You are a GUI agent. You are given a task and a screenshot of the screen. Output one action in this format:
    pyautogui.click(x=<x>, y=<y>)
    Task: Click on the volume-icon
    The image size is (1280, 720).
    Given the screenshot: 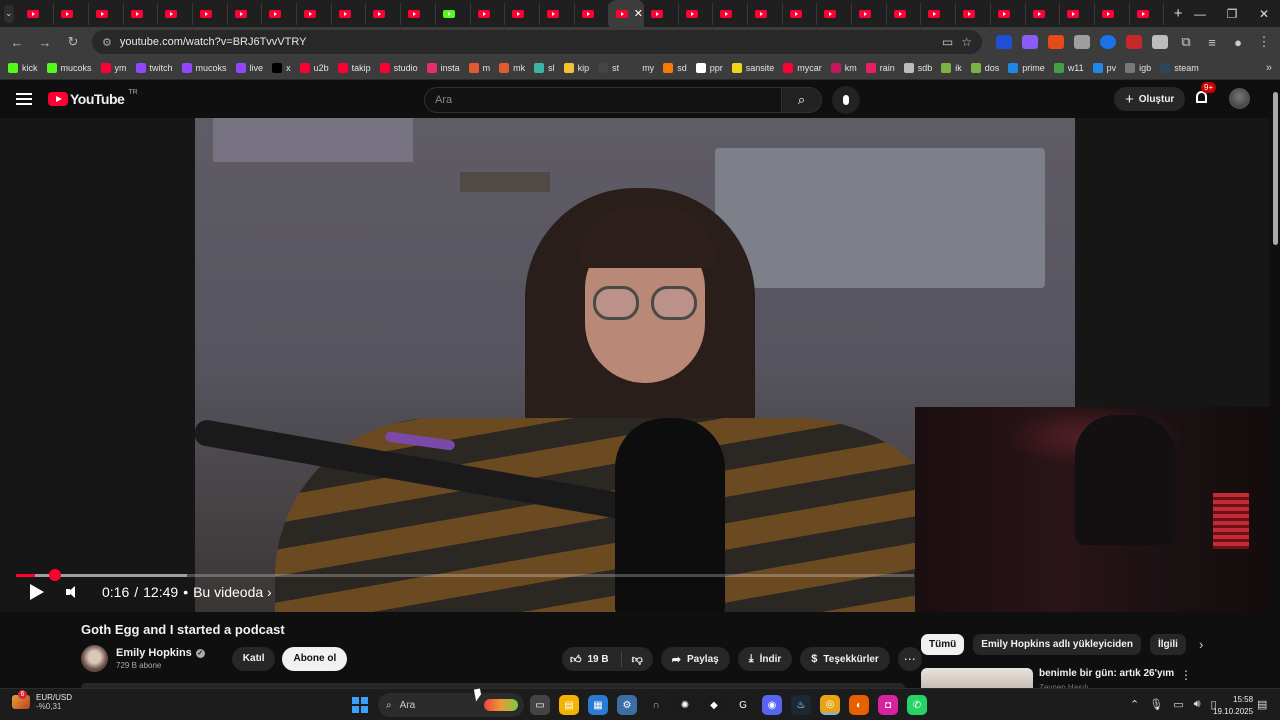 What is the action you would take?
    pyautogui.click(x=73, y=592)
    